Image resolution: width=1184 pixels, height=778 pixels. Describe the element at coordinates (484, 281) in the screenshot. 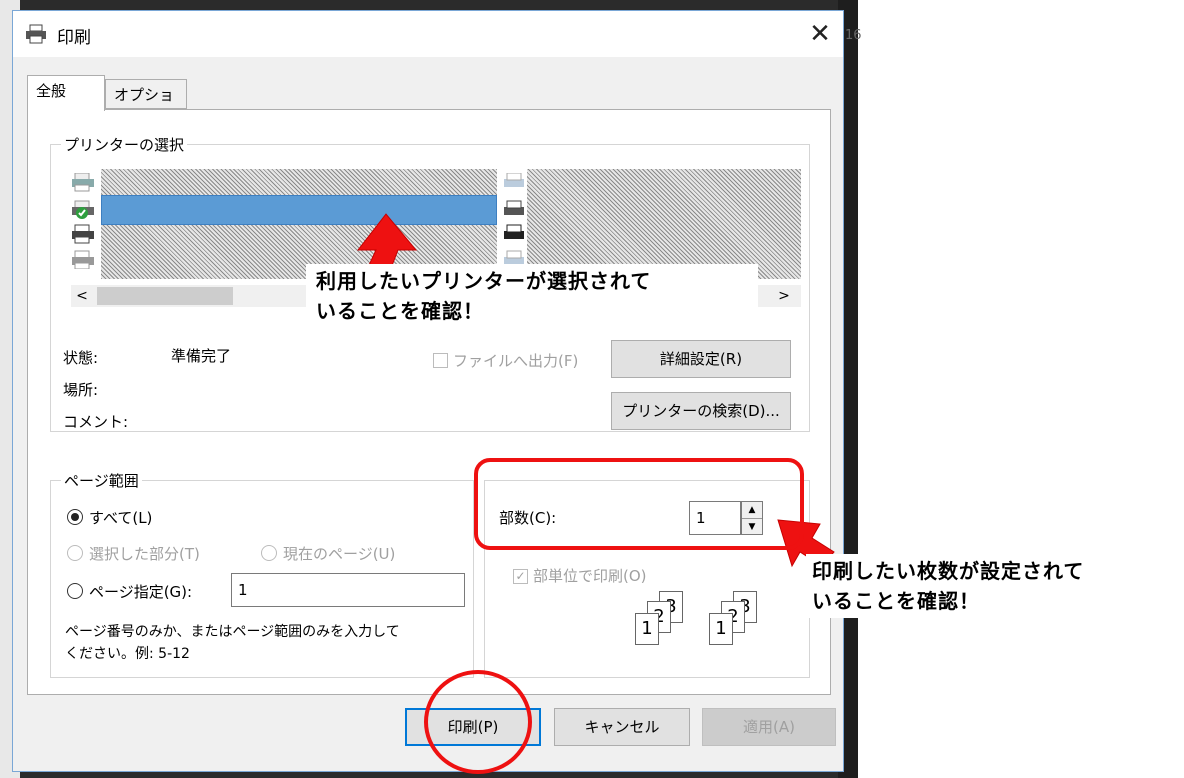

I see `printer-annotation-line1: 利用したいプリンターが選択されて` at that location.